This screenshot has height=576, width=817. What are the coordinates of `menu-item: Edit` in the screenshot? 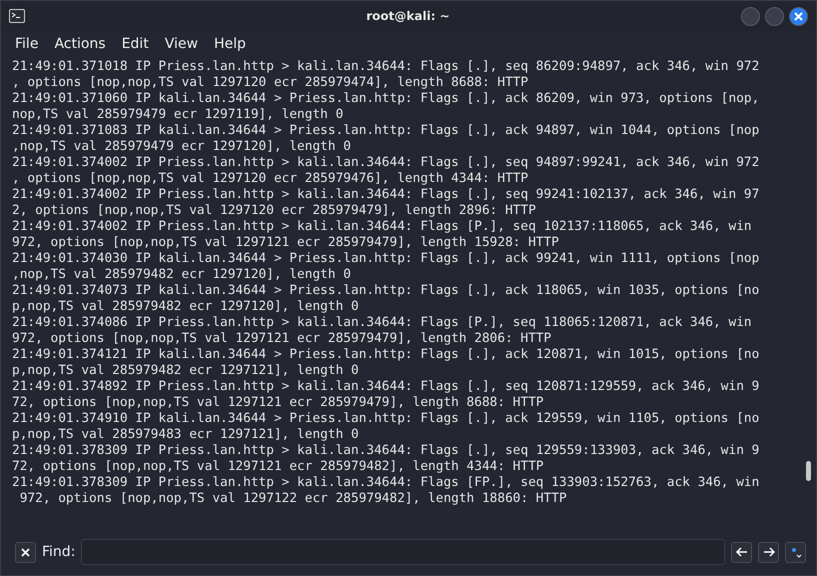 It's located at (135, 44).